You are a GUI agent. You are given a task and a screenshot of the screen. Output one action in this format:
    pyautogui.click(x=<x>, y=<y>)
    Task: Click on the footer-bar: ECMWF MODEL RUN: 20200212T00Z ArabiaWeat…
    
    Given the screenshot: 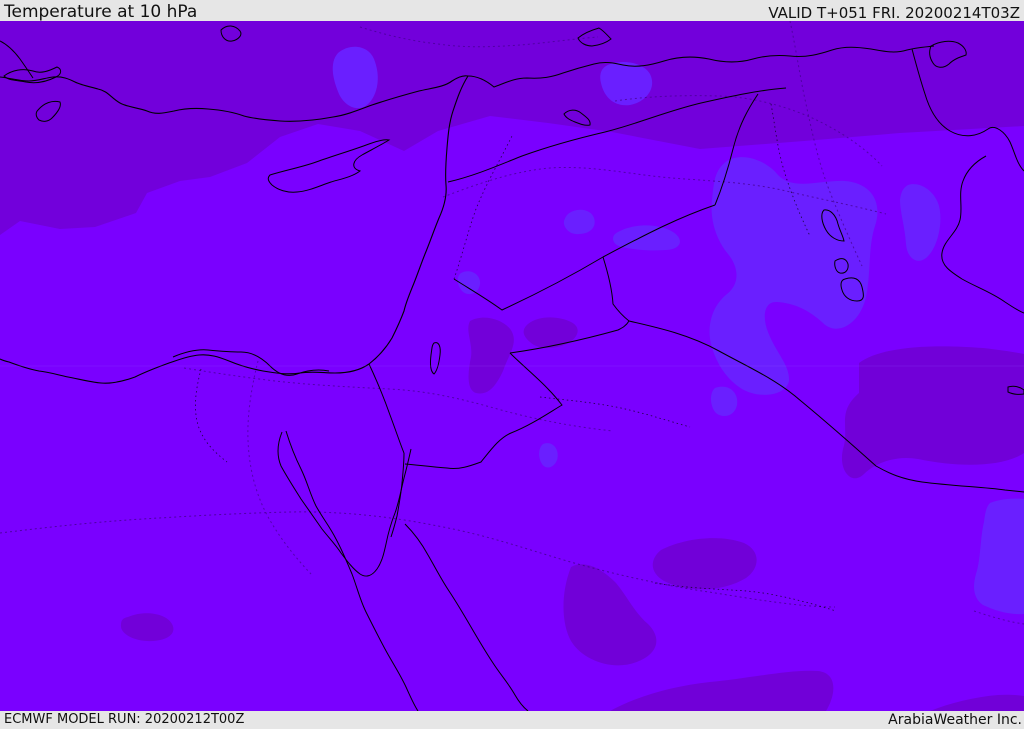 What is the action you would take?
    pyautogui.click(x=512, y=720)
    